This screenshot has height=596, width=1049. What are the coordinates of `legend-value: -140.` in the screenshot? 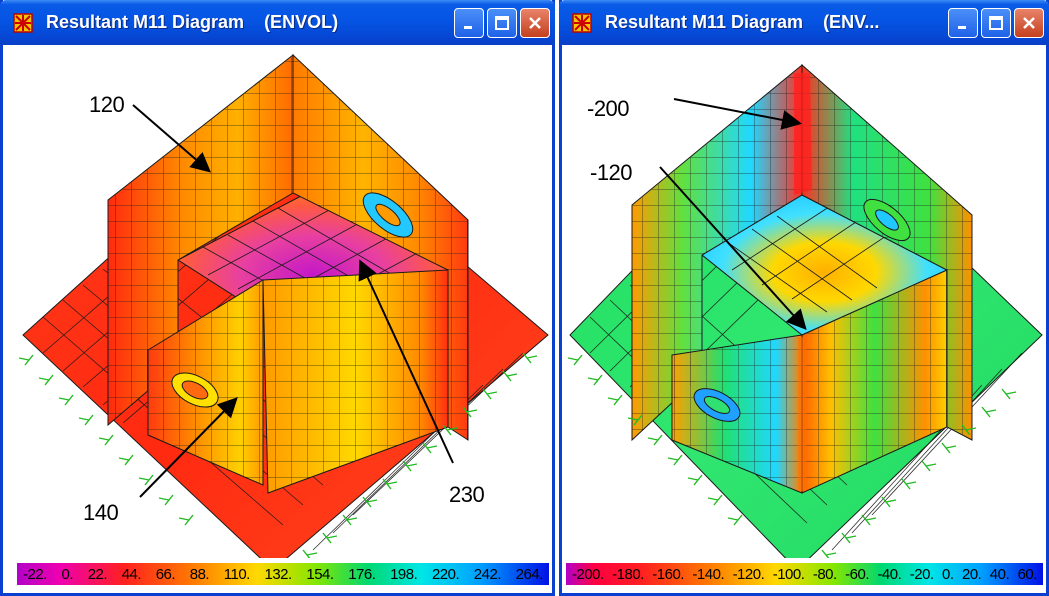 It's located at (708, 574).